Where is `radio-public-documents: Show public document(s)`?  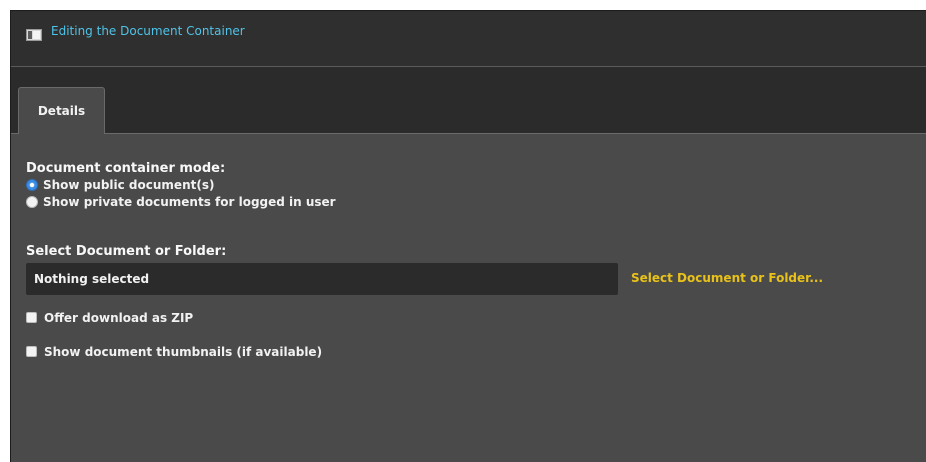
radio-public-documents: Show public document(s) is located at coordinates (476, 184).